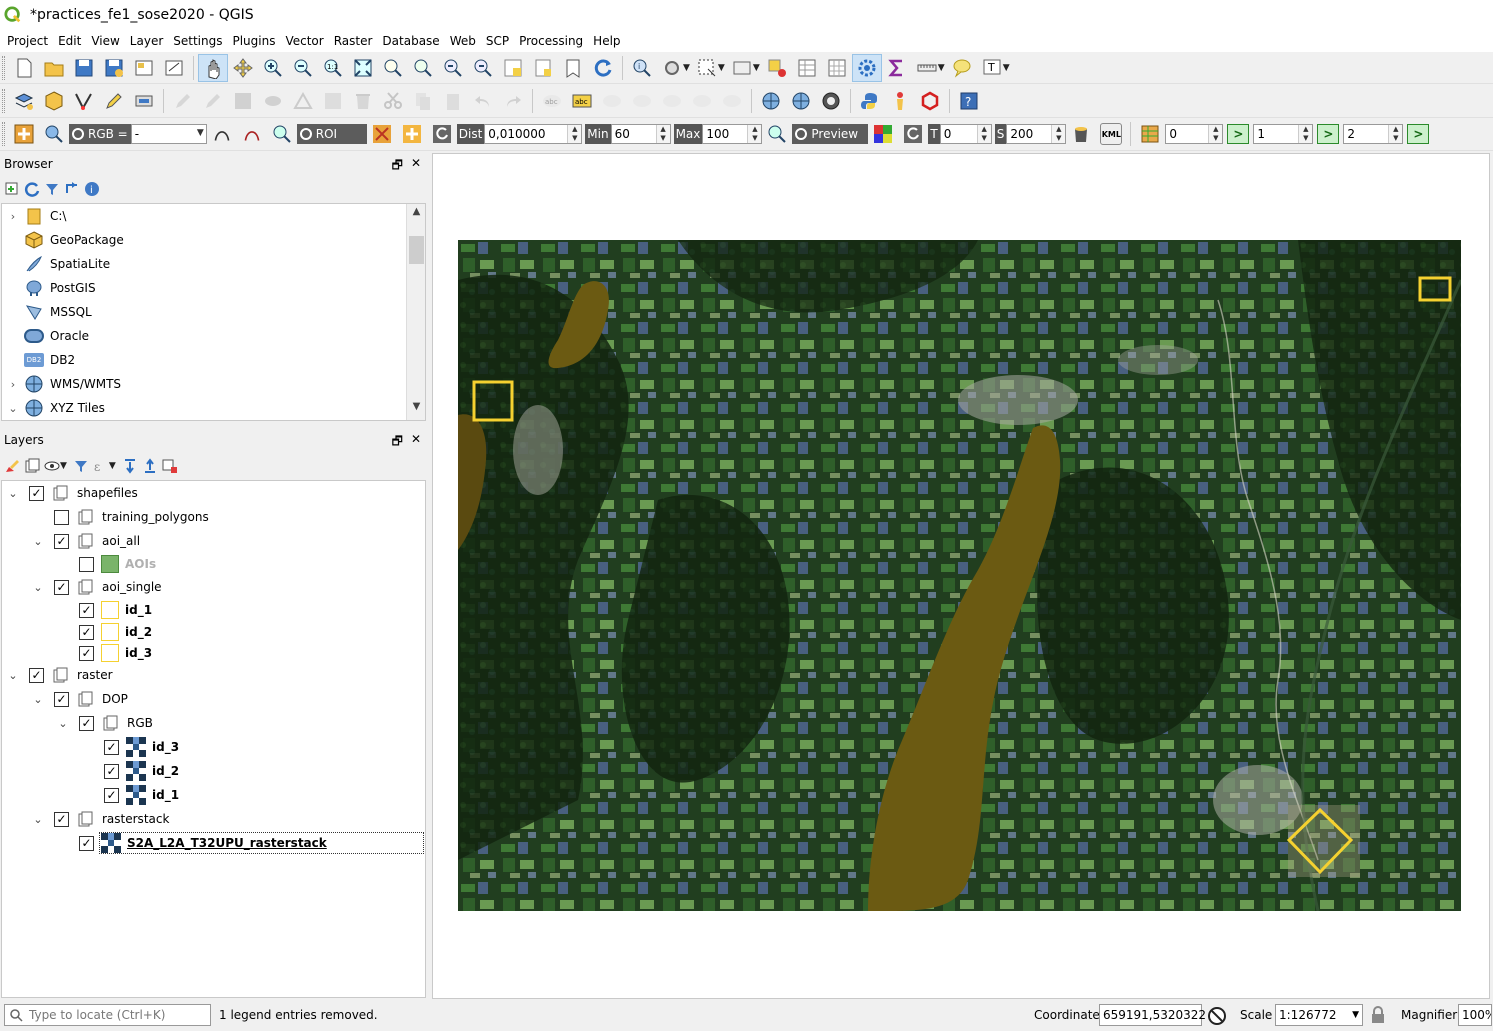 The width and height of the screenshot is (1493, 1031). I want to click on float-panel-icon: 🗗, so click(397, 442).